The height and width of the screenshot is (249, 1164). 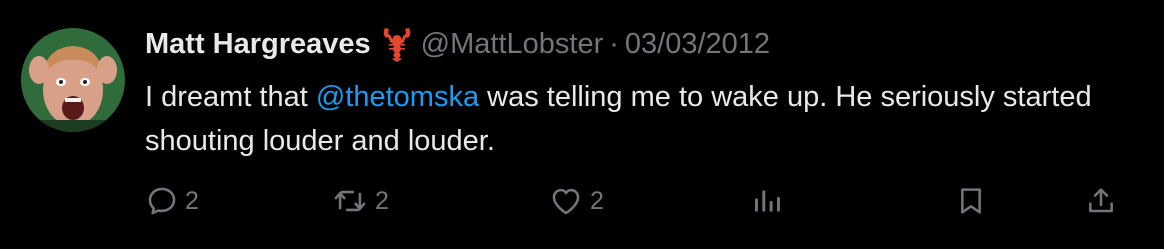 I want to click on share-icon, so click(x=1101, y=200).